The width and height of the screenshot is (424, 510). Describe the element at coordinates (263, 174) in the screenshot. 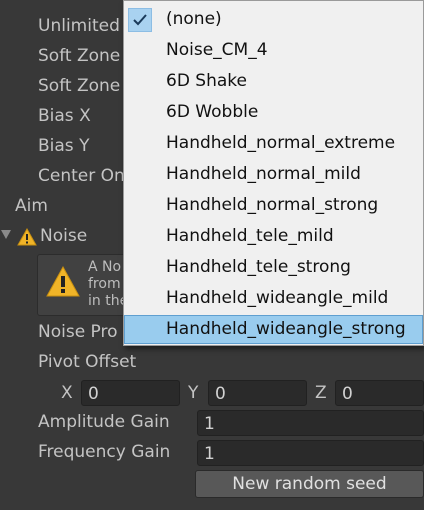

I see `menu-item-label: Handheld_normal_mild` at that location.